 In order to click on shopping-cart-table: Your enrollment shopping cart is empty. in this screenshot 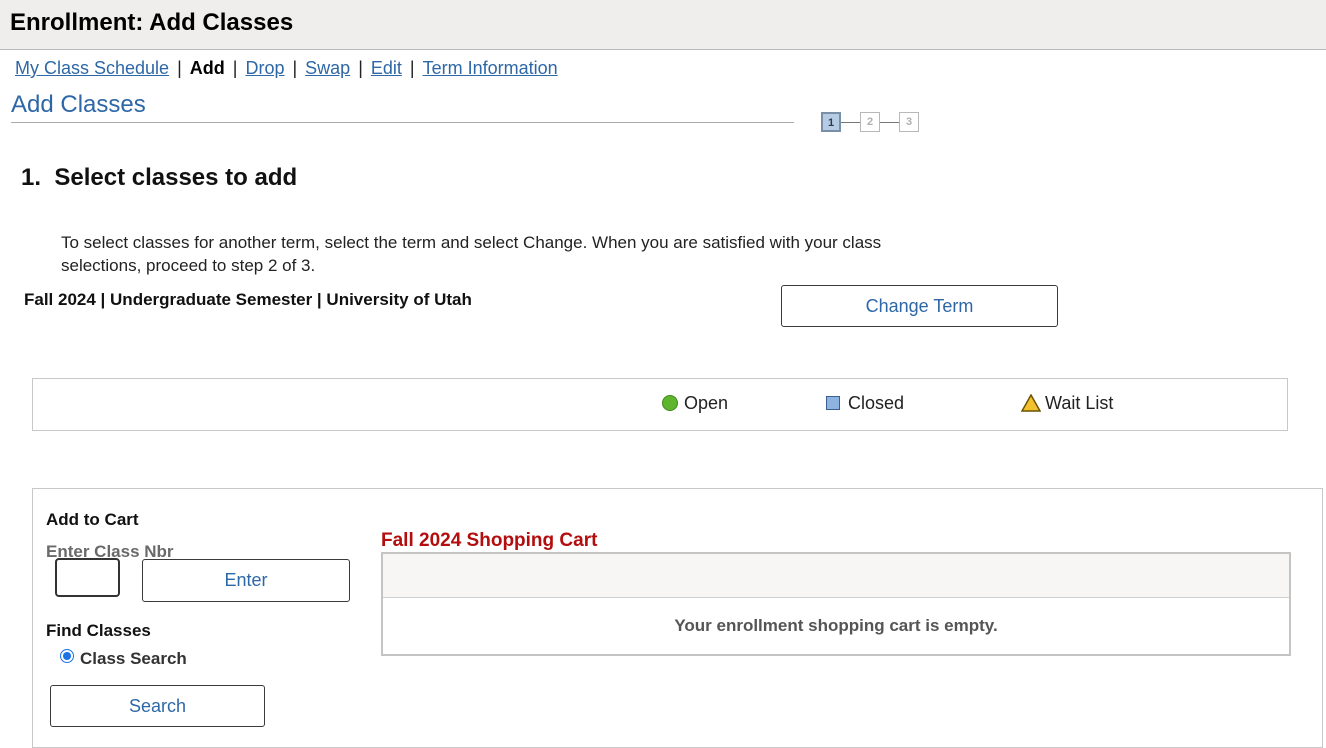, I will do `click(836, 604)`.